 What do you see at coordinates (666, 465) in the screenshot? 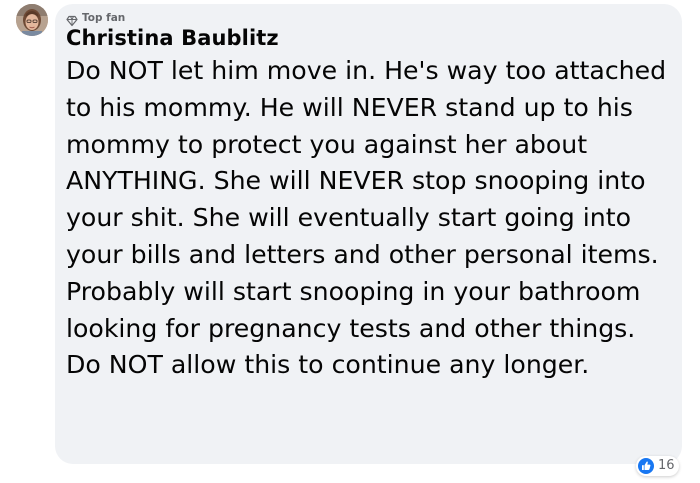
I see `reaction-count: 16` at bounding box center [666, 465].